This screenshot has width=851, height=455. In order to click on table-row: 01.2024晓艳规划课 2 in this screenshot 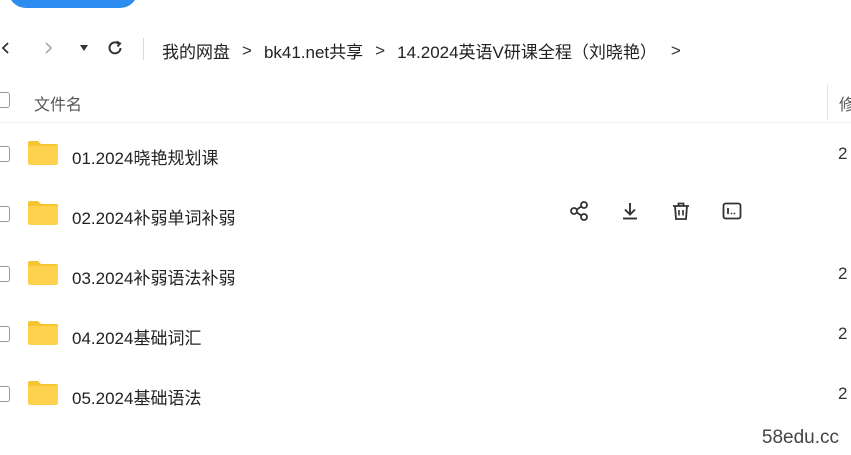, I will do `click(425, 154)`.